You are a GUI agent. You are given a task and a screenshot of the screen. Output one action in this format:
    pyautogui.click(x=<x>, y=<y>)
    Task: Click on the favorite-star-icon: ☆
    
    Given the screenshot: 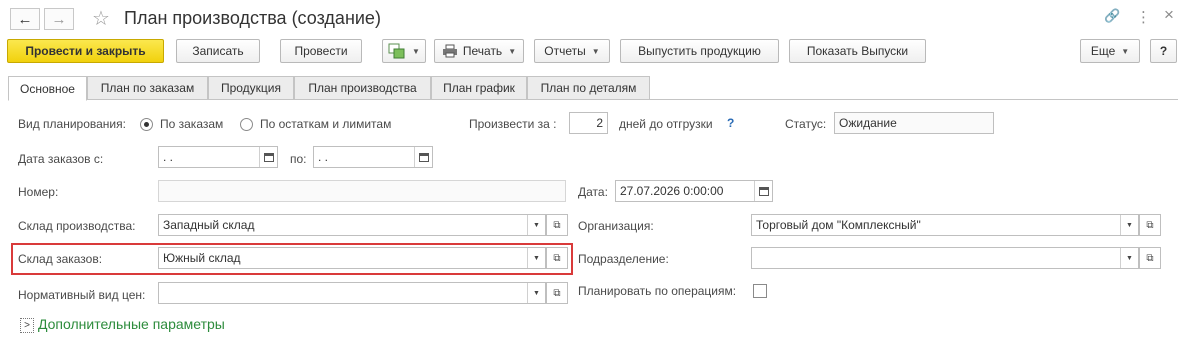 What is the action you would take?
    pyautogui.click(x=101, y=18)
    